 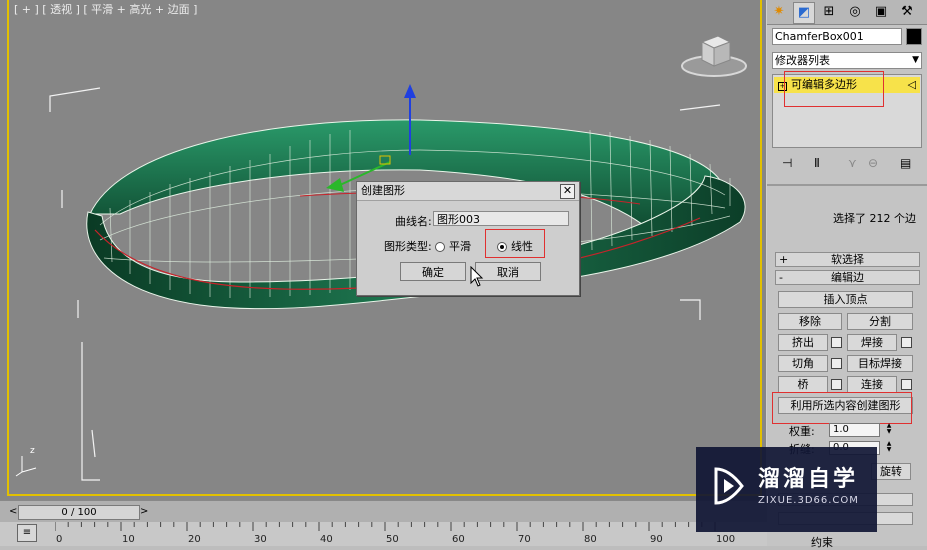 What do you see at coordinates (891, 471) in the screenshot?
I see `rotate-button: 旋转` at bounding box center [891, 471].